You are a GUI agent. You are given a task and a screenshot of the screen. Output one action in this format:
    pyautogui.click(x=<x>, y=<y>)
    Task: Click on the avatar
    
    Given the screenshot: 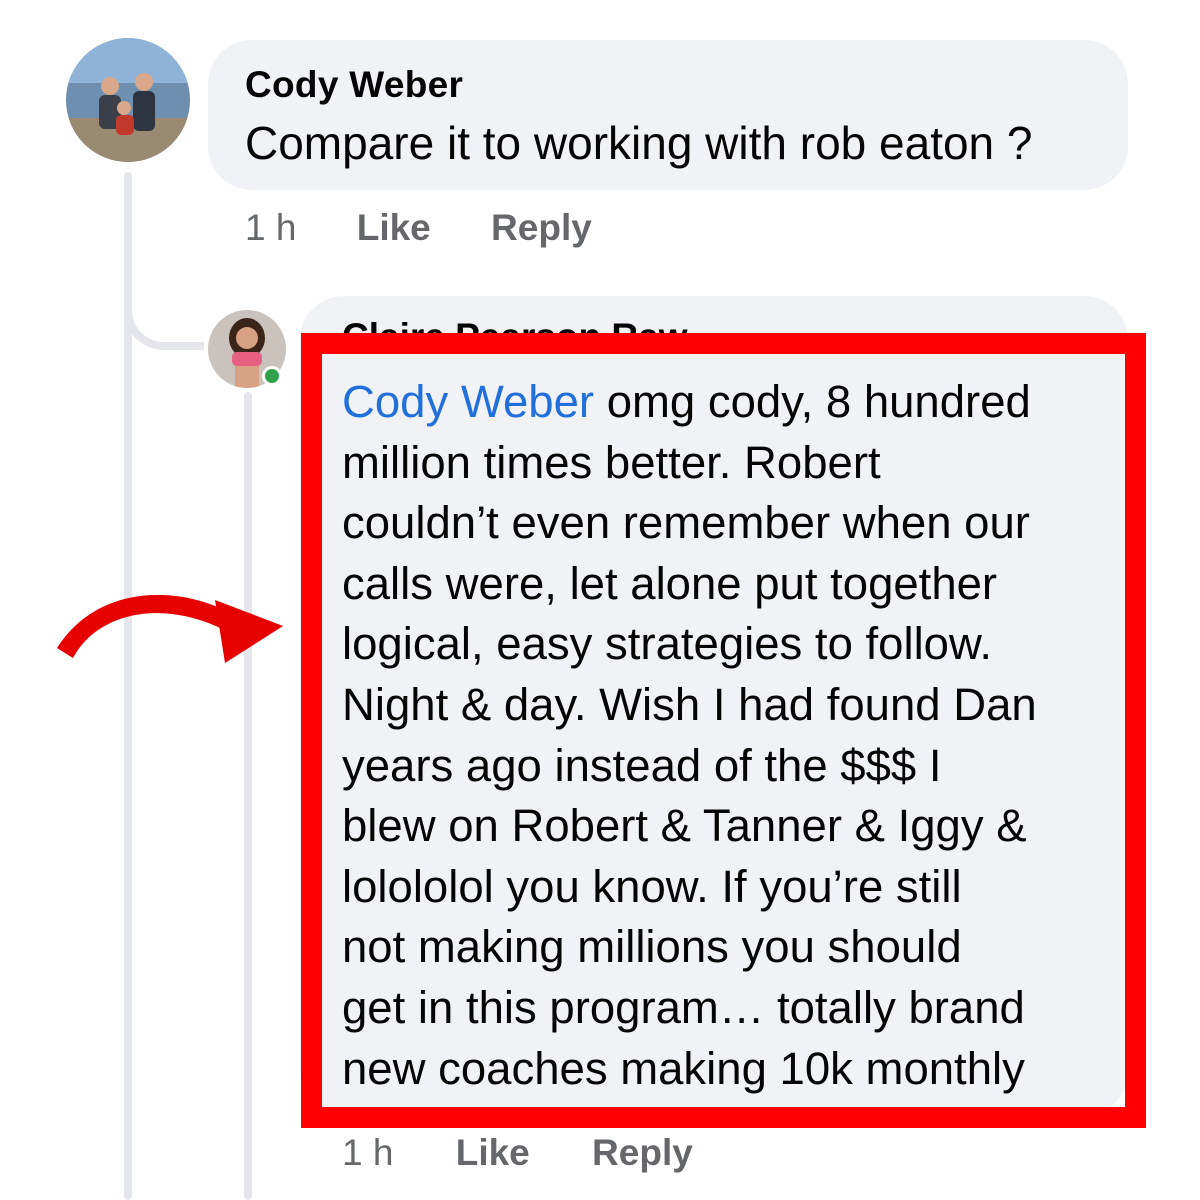 What is the action you would take?
    pyautogui.click(x=128, y=100)
    